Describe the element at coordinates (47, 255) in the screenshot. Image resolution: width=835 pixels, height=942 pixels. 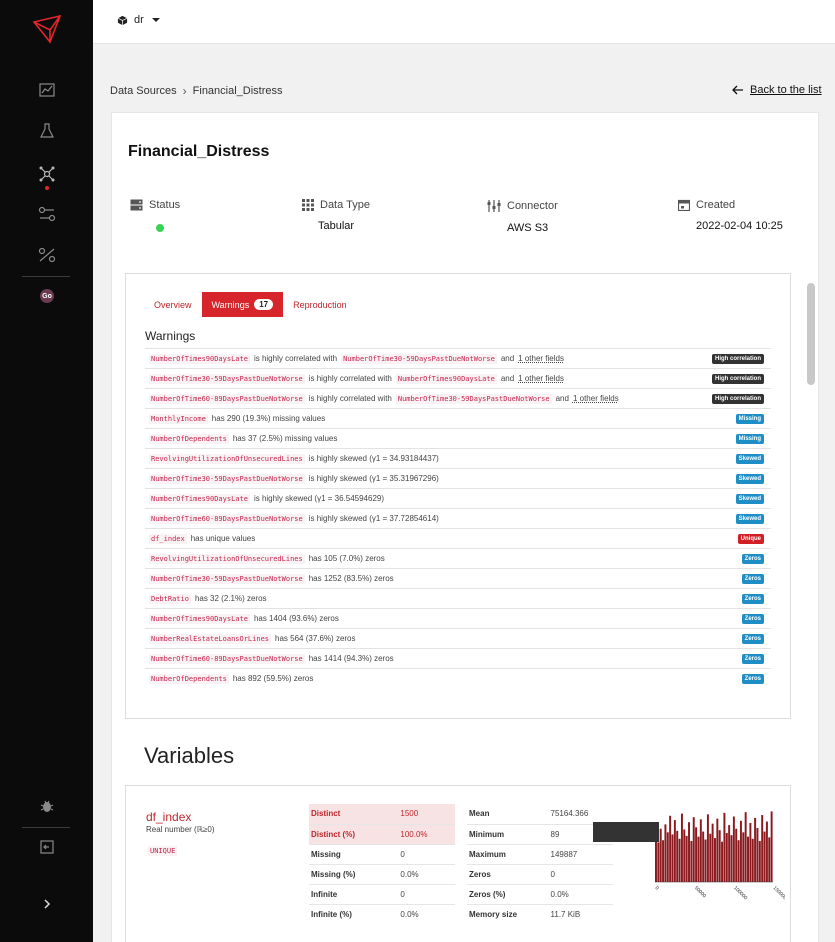
I see `synthesizers-icon` at that location.